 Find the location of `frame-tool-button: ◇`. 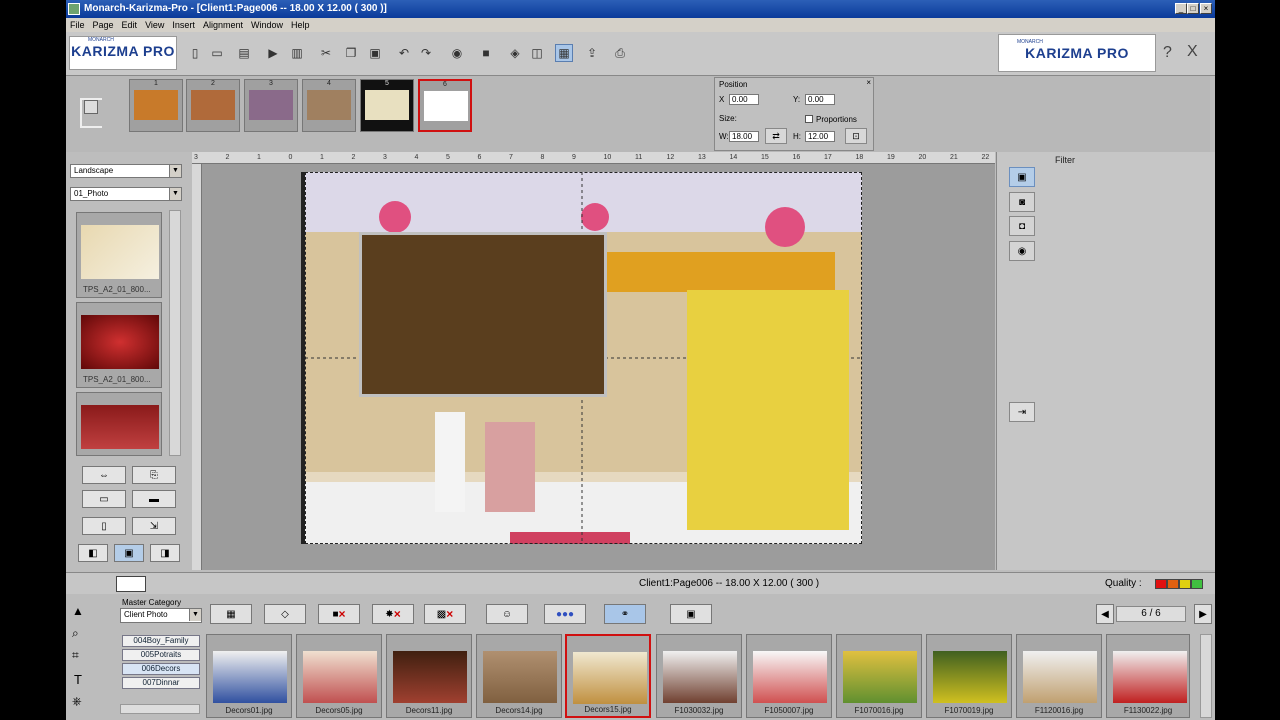

frame-tool-button: ◇ is located at coordinates (285, 614).